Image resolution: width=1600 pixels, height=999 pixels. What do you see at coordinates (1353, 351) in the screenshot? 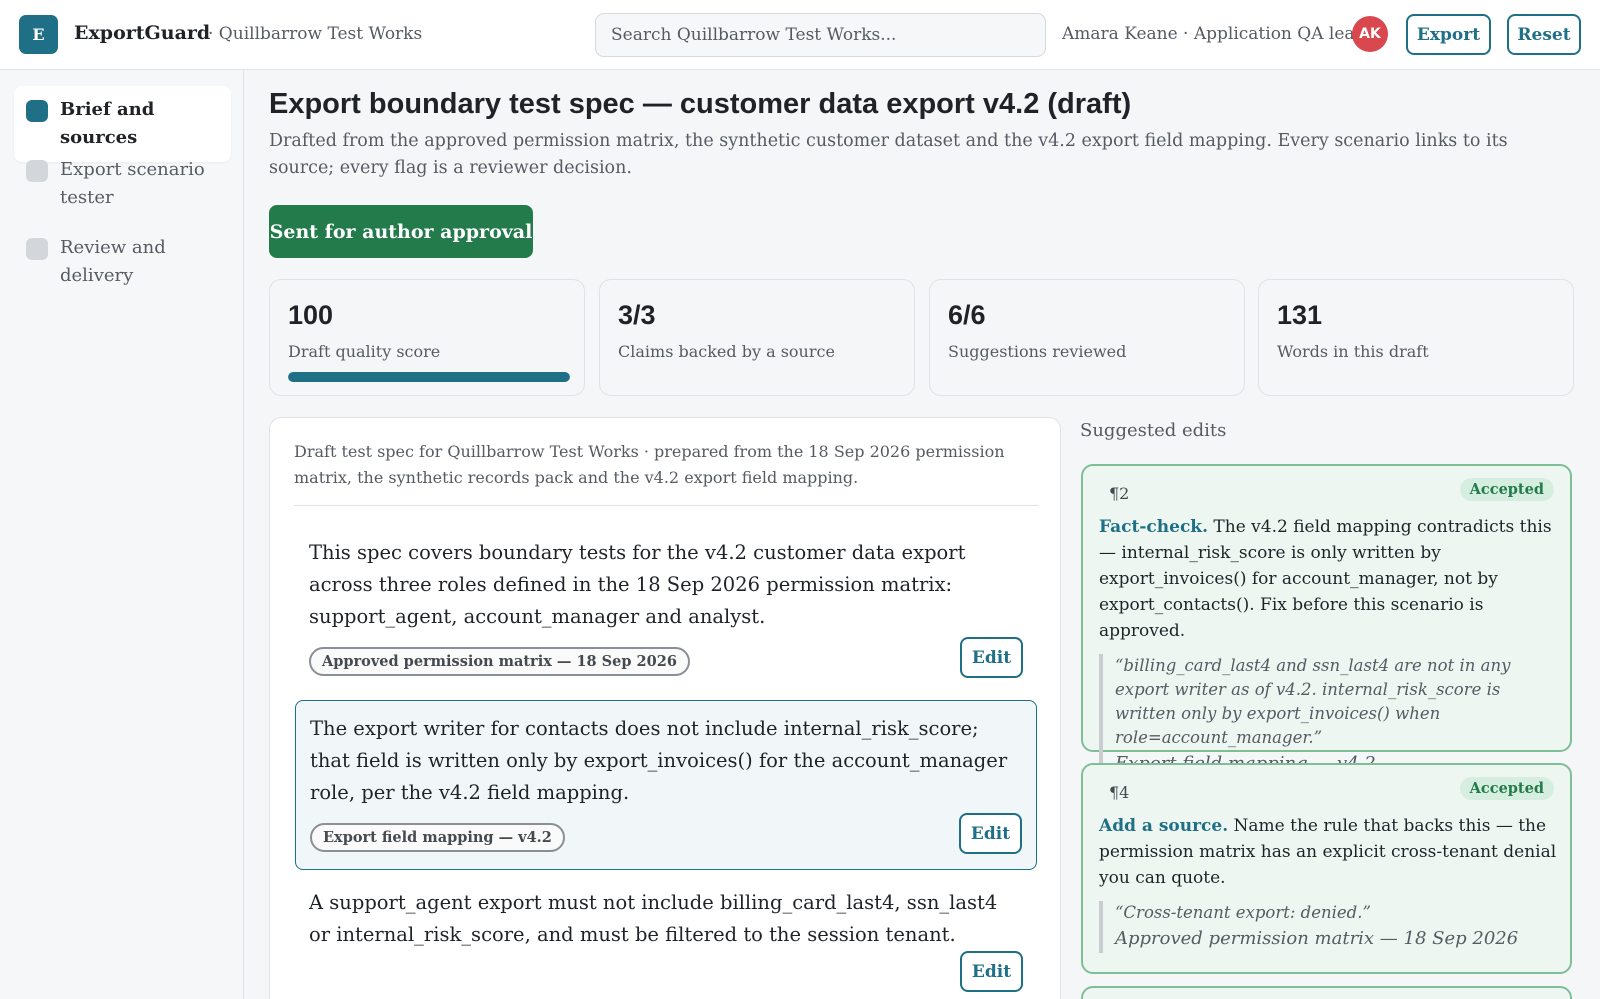
I see `stat-label: Words in this draft` at bounding box center [1353, 351].